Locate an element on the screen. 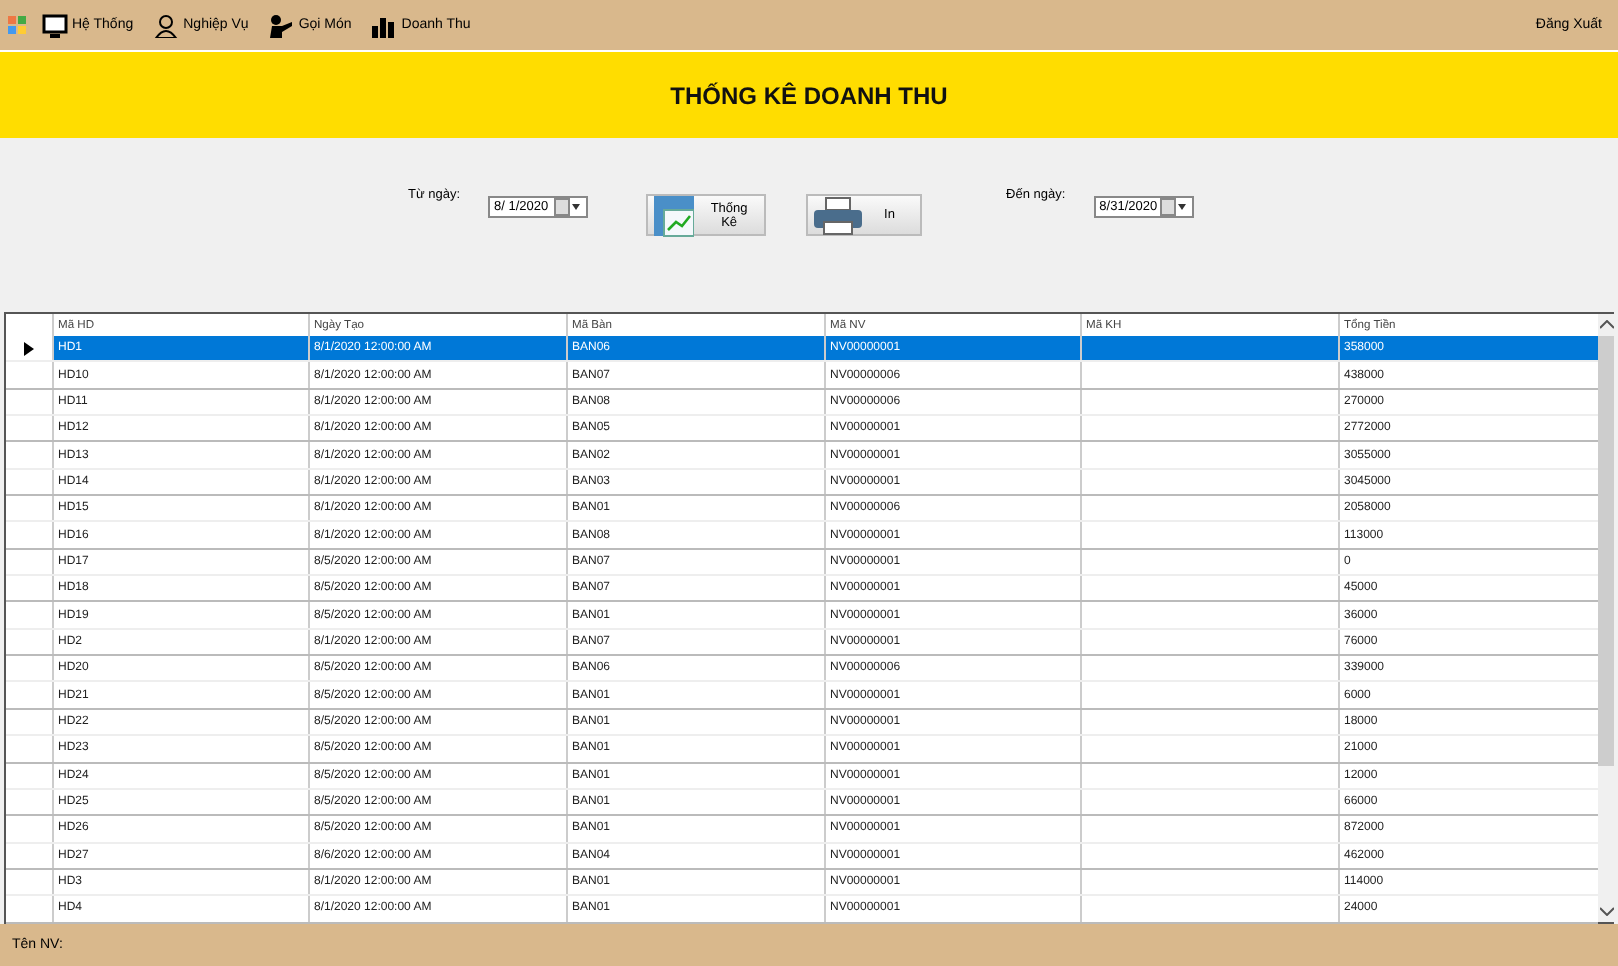  scrollbar is located at coordinates (1606, 618).